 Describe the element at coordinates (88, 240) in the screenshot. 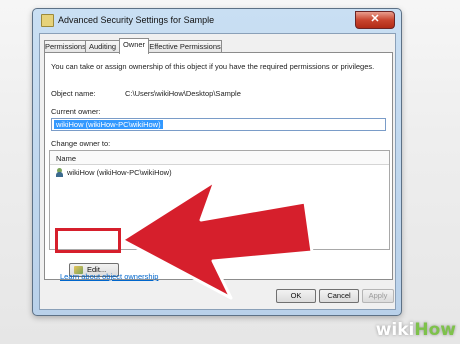

I see `edit-button-highlight` at that location.